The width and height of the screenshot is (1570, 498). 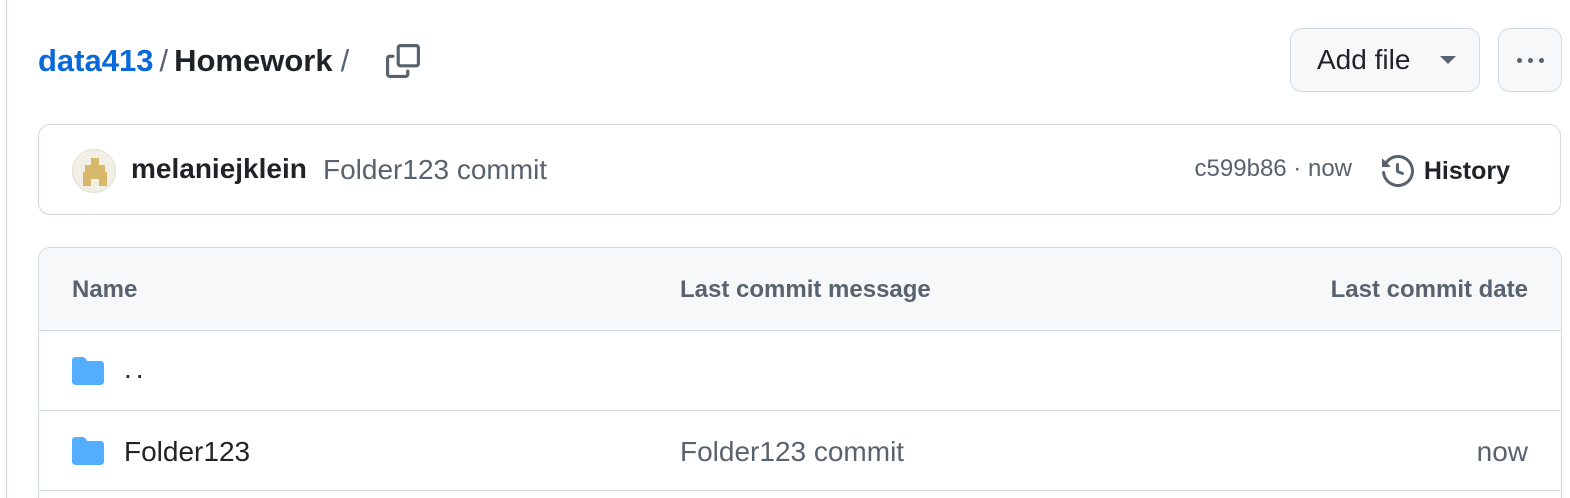 I want to click on commit-message-link: Folder123 commit, so click(x=435, y=170).